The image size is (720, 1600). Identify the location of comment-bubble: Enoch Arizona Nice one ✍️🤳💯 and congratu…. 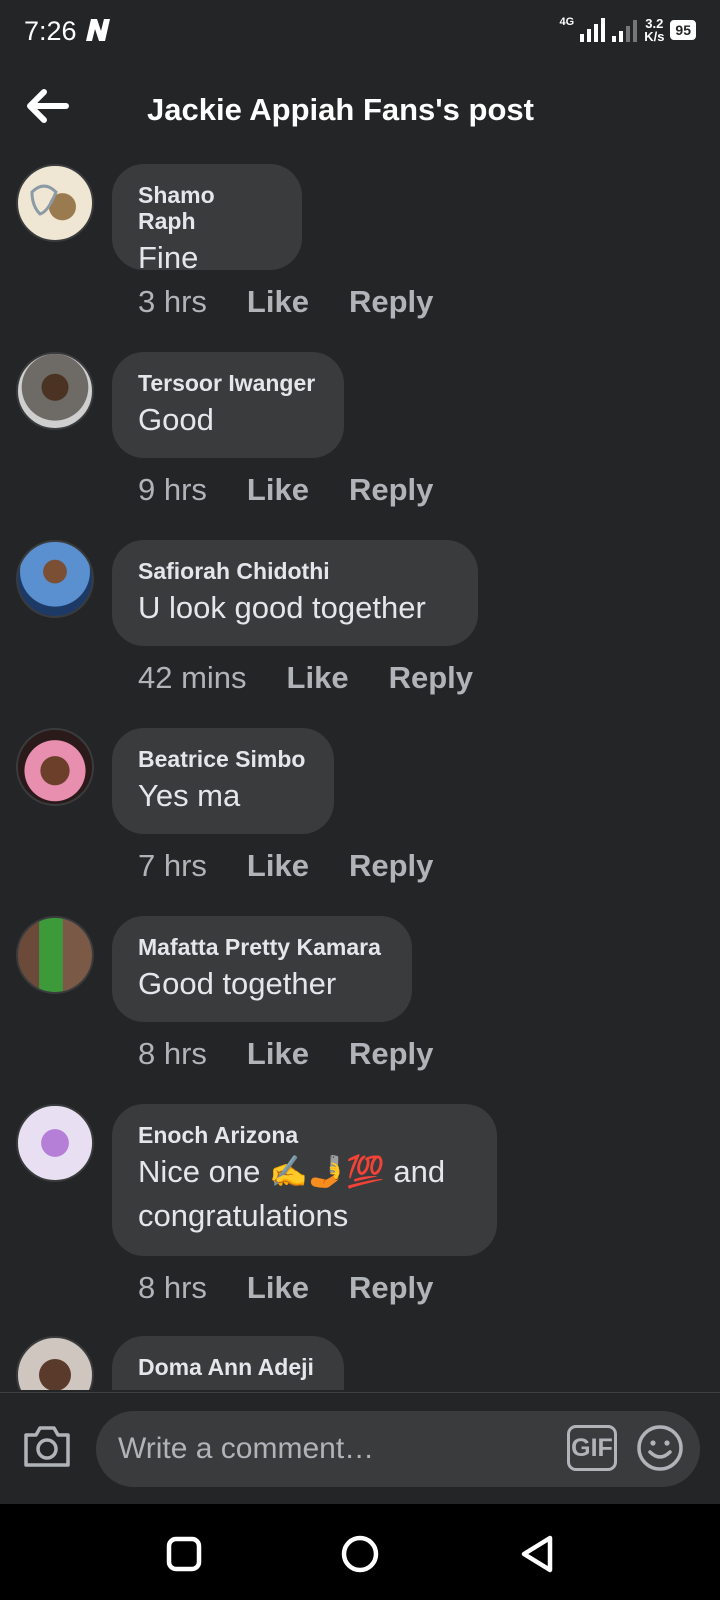
(304, 1180).